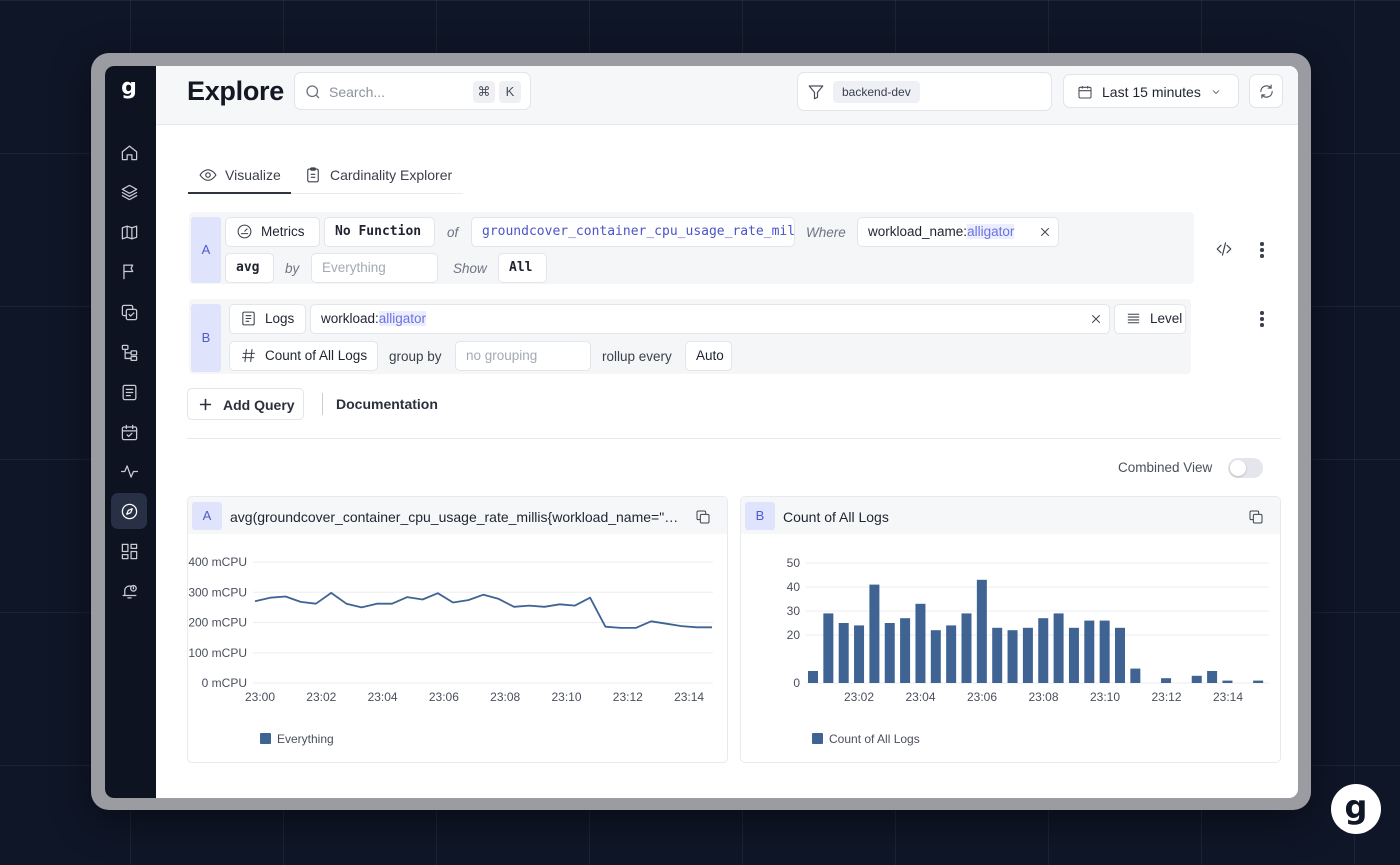  Describe the element at coordinates (817, 738) in the screenshot. I see `chart-b-legend-swatch` at that location.